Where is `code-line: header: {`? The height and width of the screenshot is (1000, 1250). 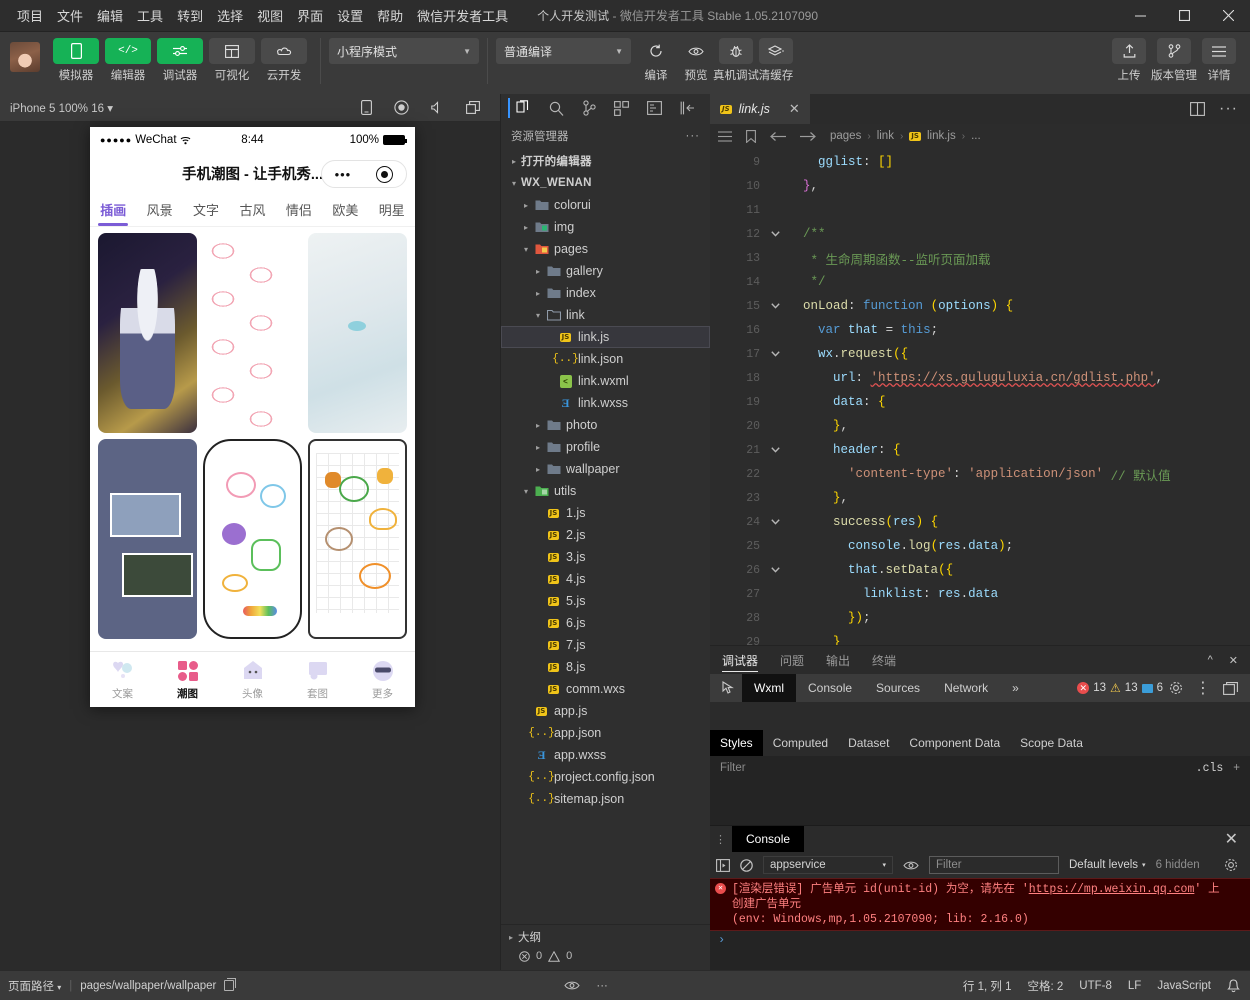 code-line: header: { is located at coordinates (1017, 450).